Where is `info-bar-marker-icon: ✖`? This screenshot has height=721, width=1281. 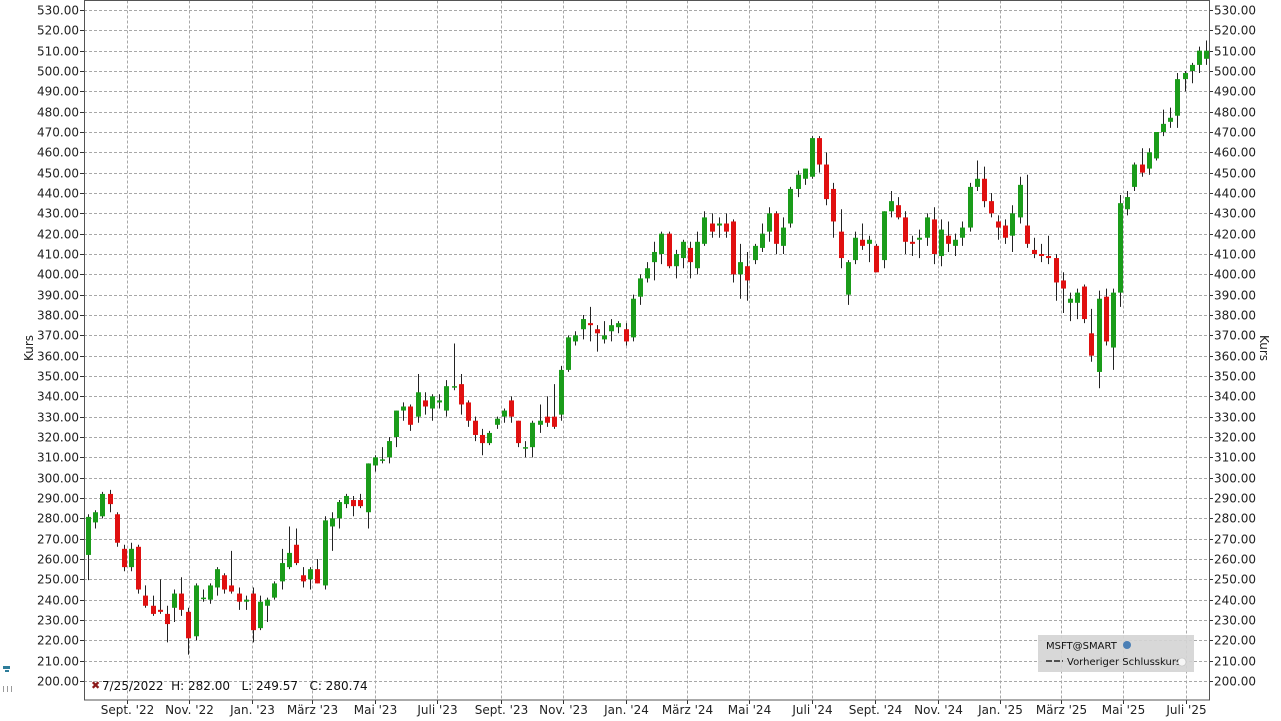
info-bar-marker-icon: ✖ is located at coordinates (95, 685).